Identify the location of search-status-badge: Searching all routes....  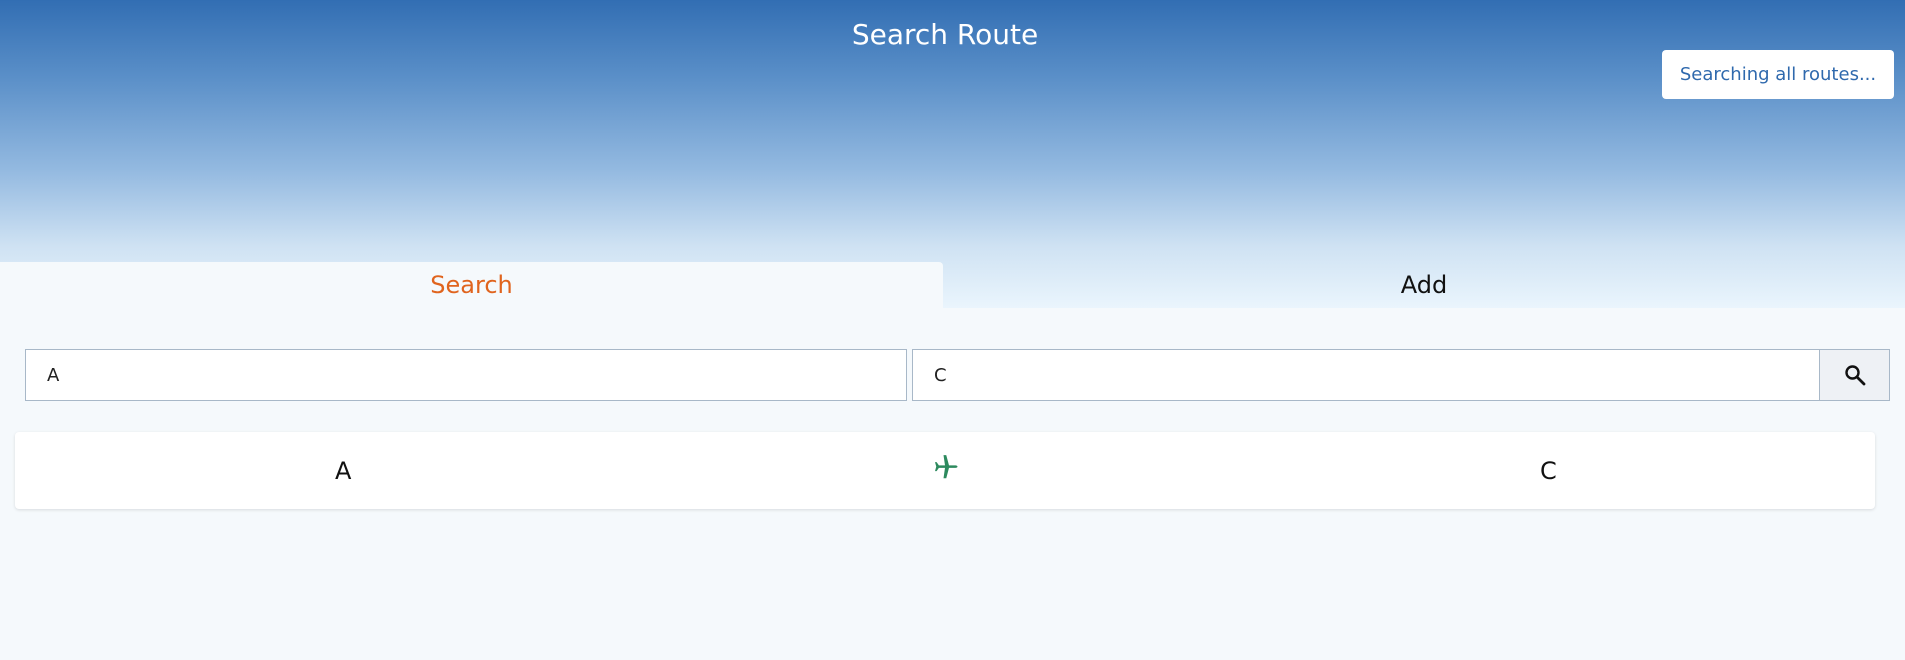
(1778, 74).